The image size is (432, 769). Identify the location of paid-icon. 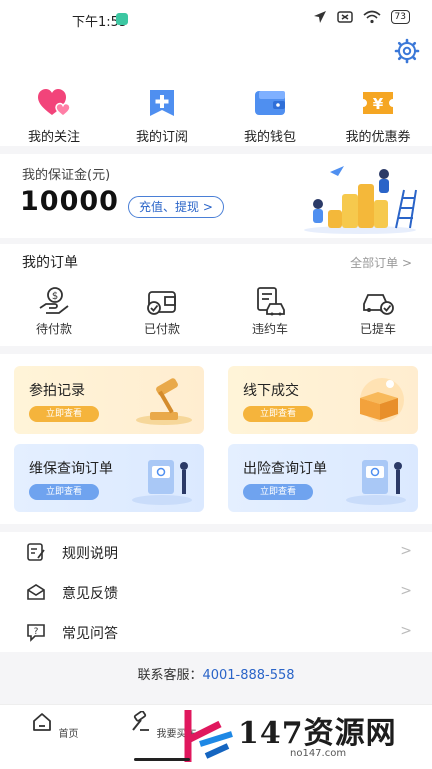
(161, 303).